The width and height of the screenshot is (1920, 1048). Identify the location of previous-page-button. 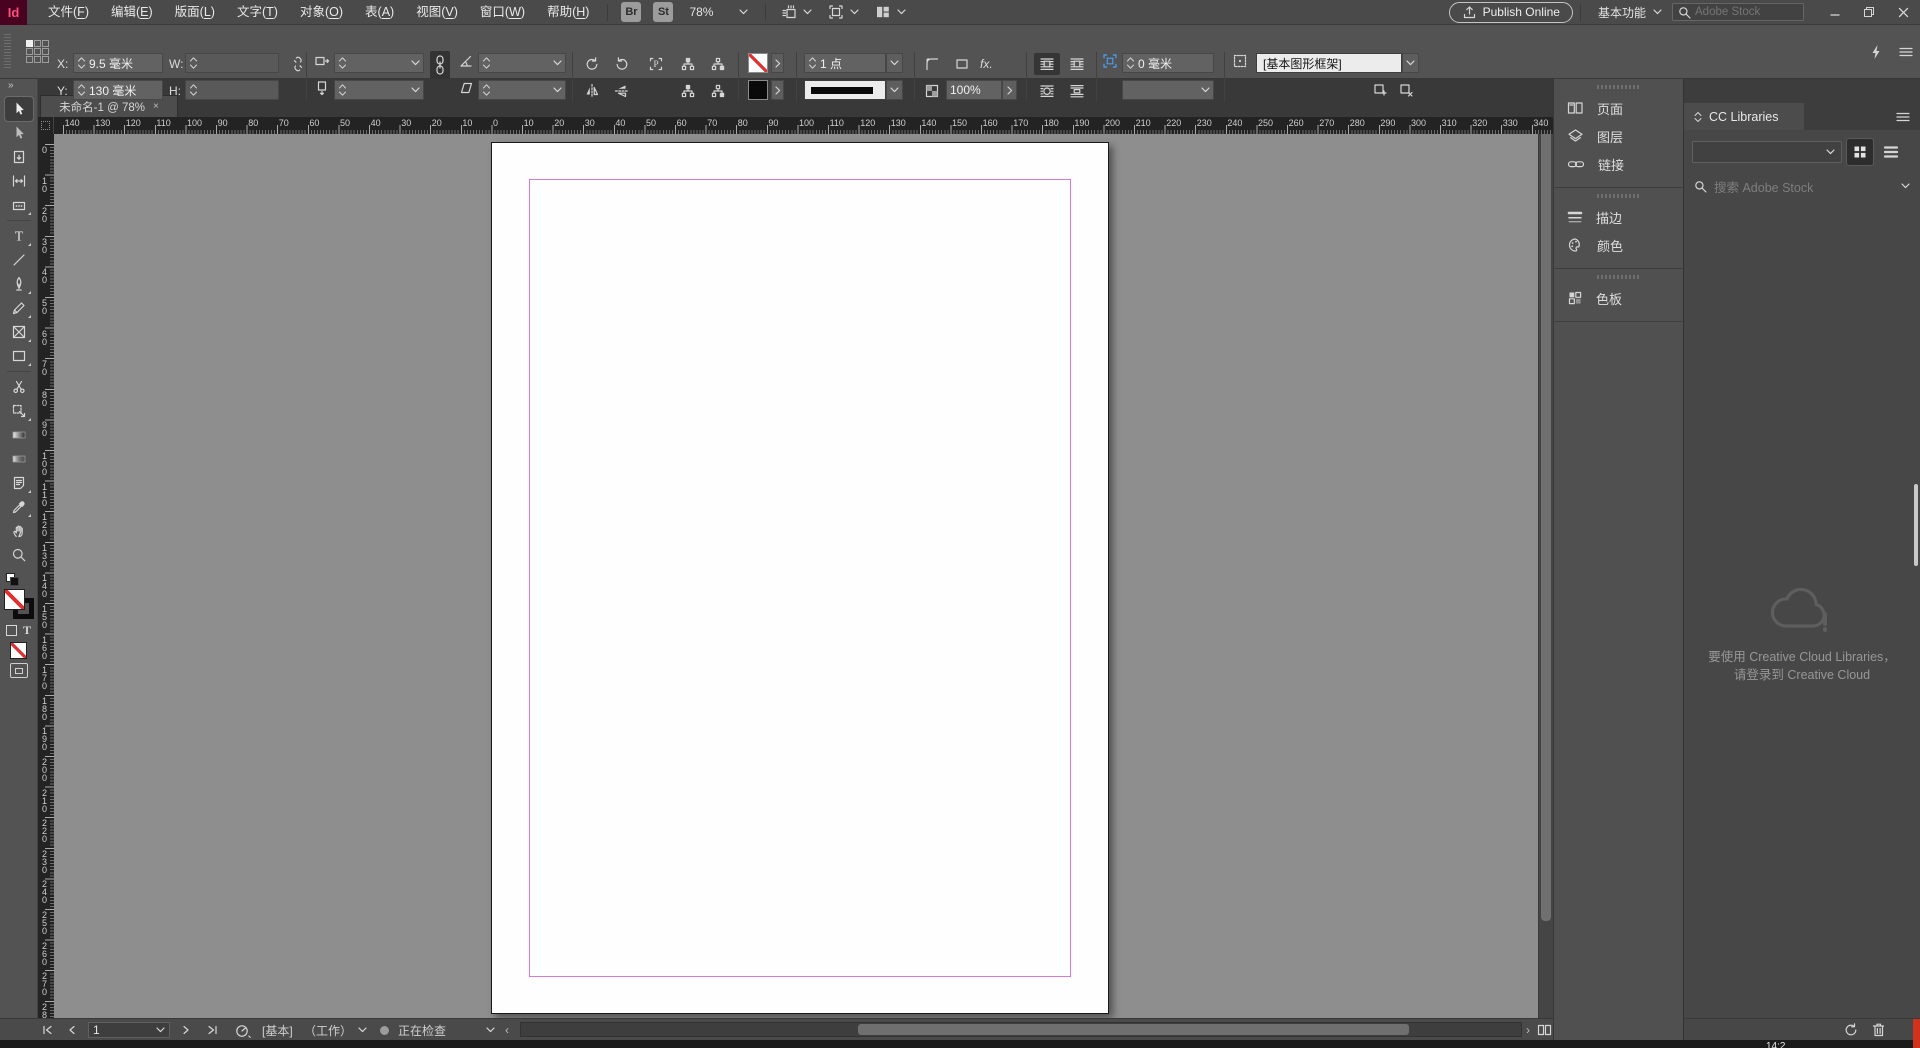
(72, 1030).